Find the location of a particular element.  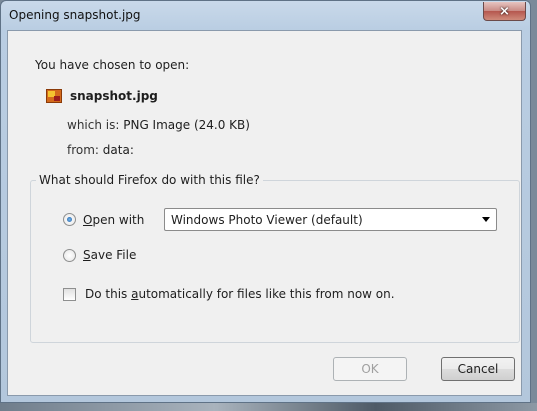

file-name: snapshot.jpg is located at coordinates (114, 96).